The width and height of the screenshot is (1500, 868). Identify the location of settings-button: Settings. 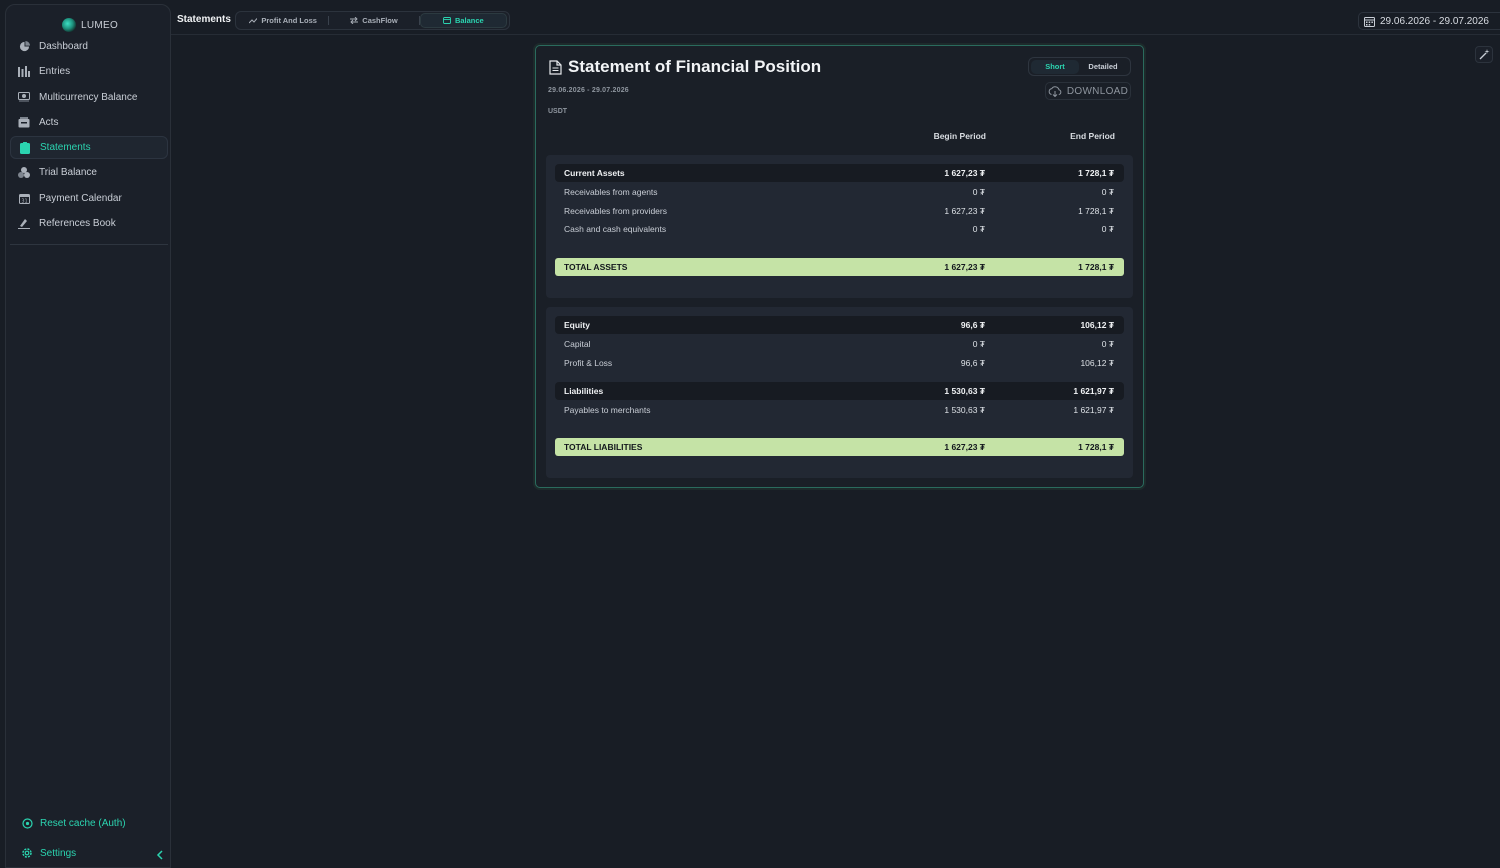
(48, 853).